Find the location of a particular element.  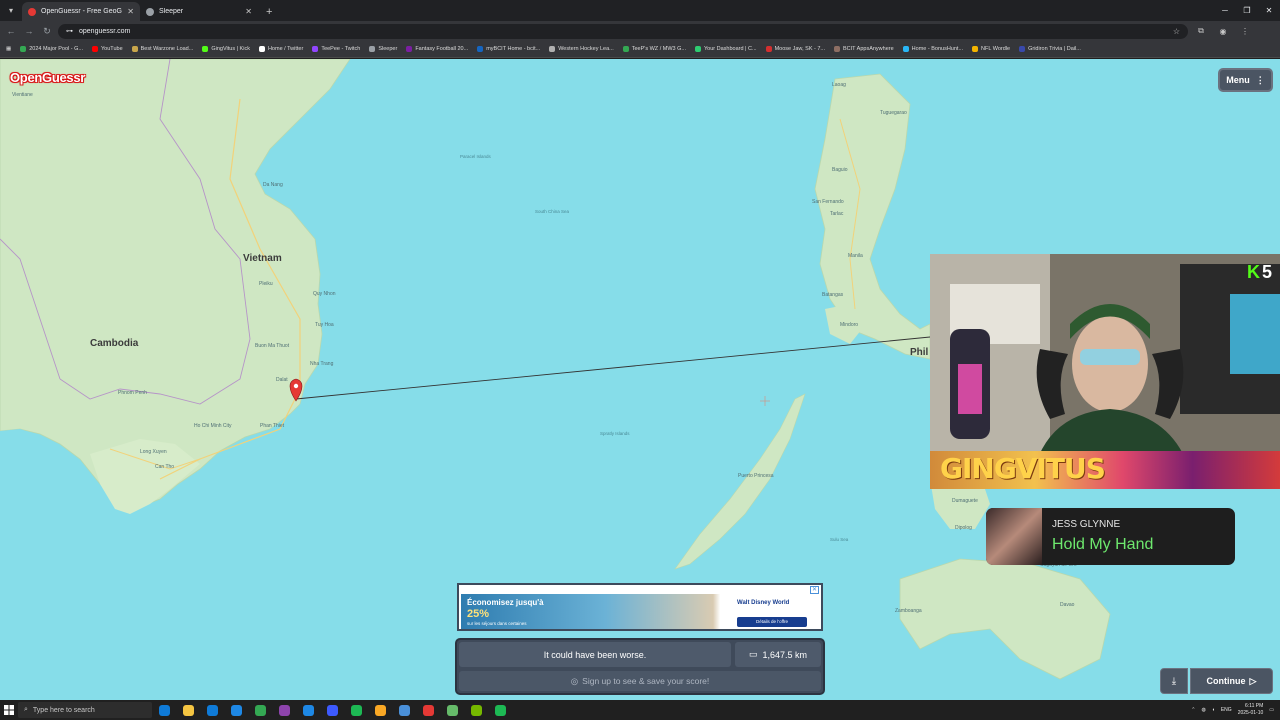

taskbar-app-edge is located at coordinates (164, 710).